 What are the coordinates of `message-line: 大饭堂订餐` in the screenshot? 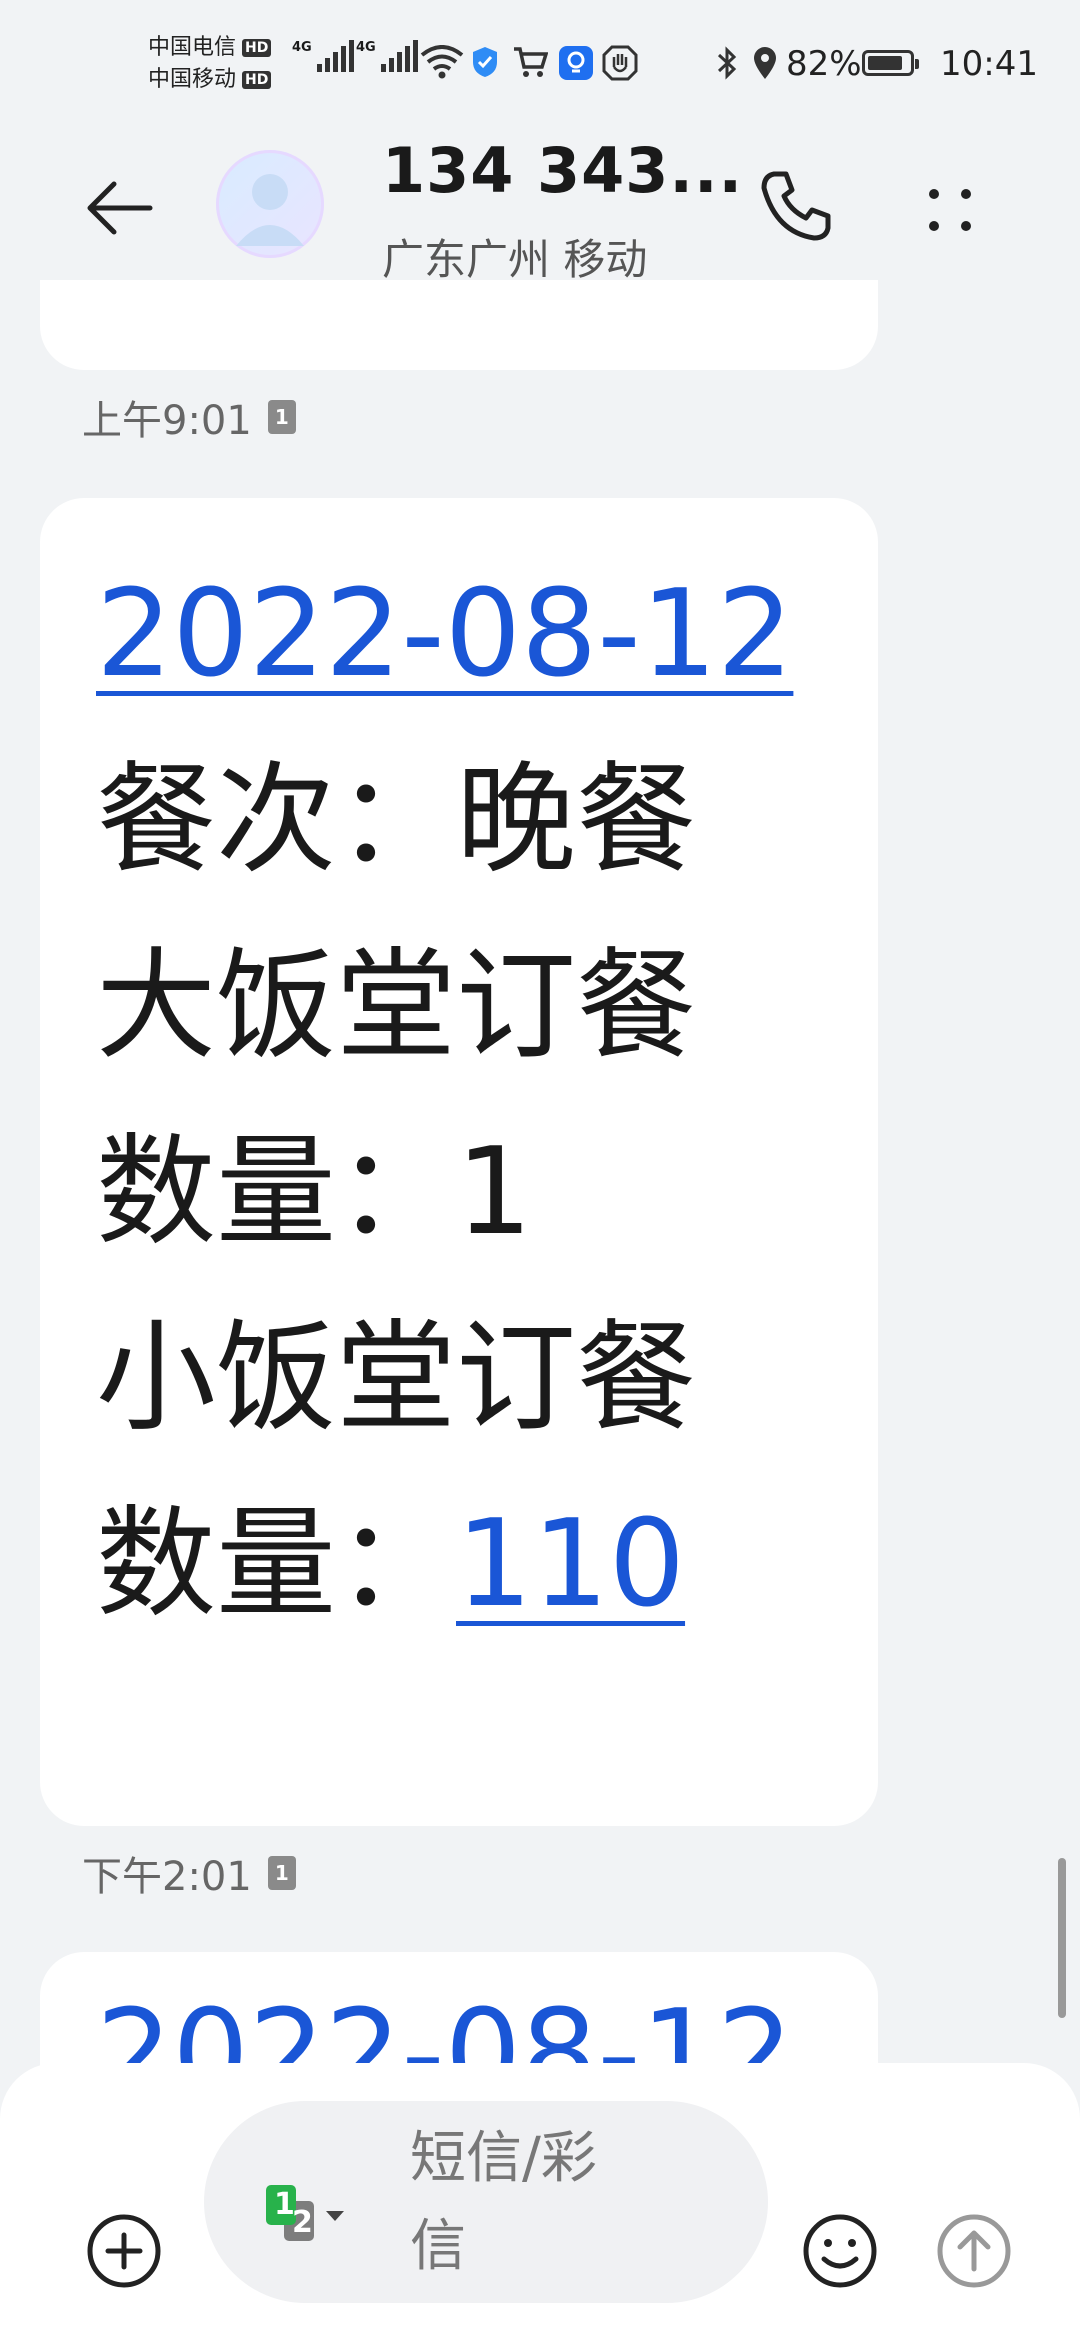 It's located at (396, 1006).